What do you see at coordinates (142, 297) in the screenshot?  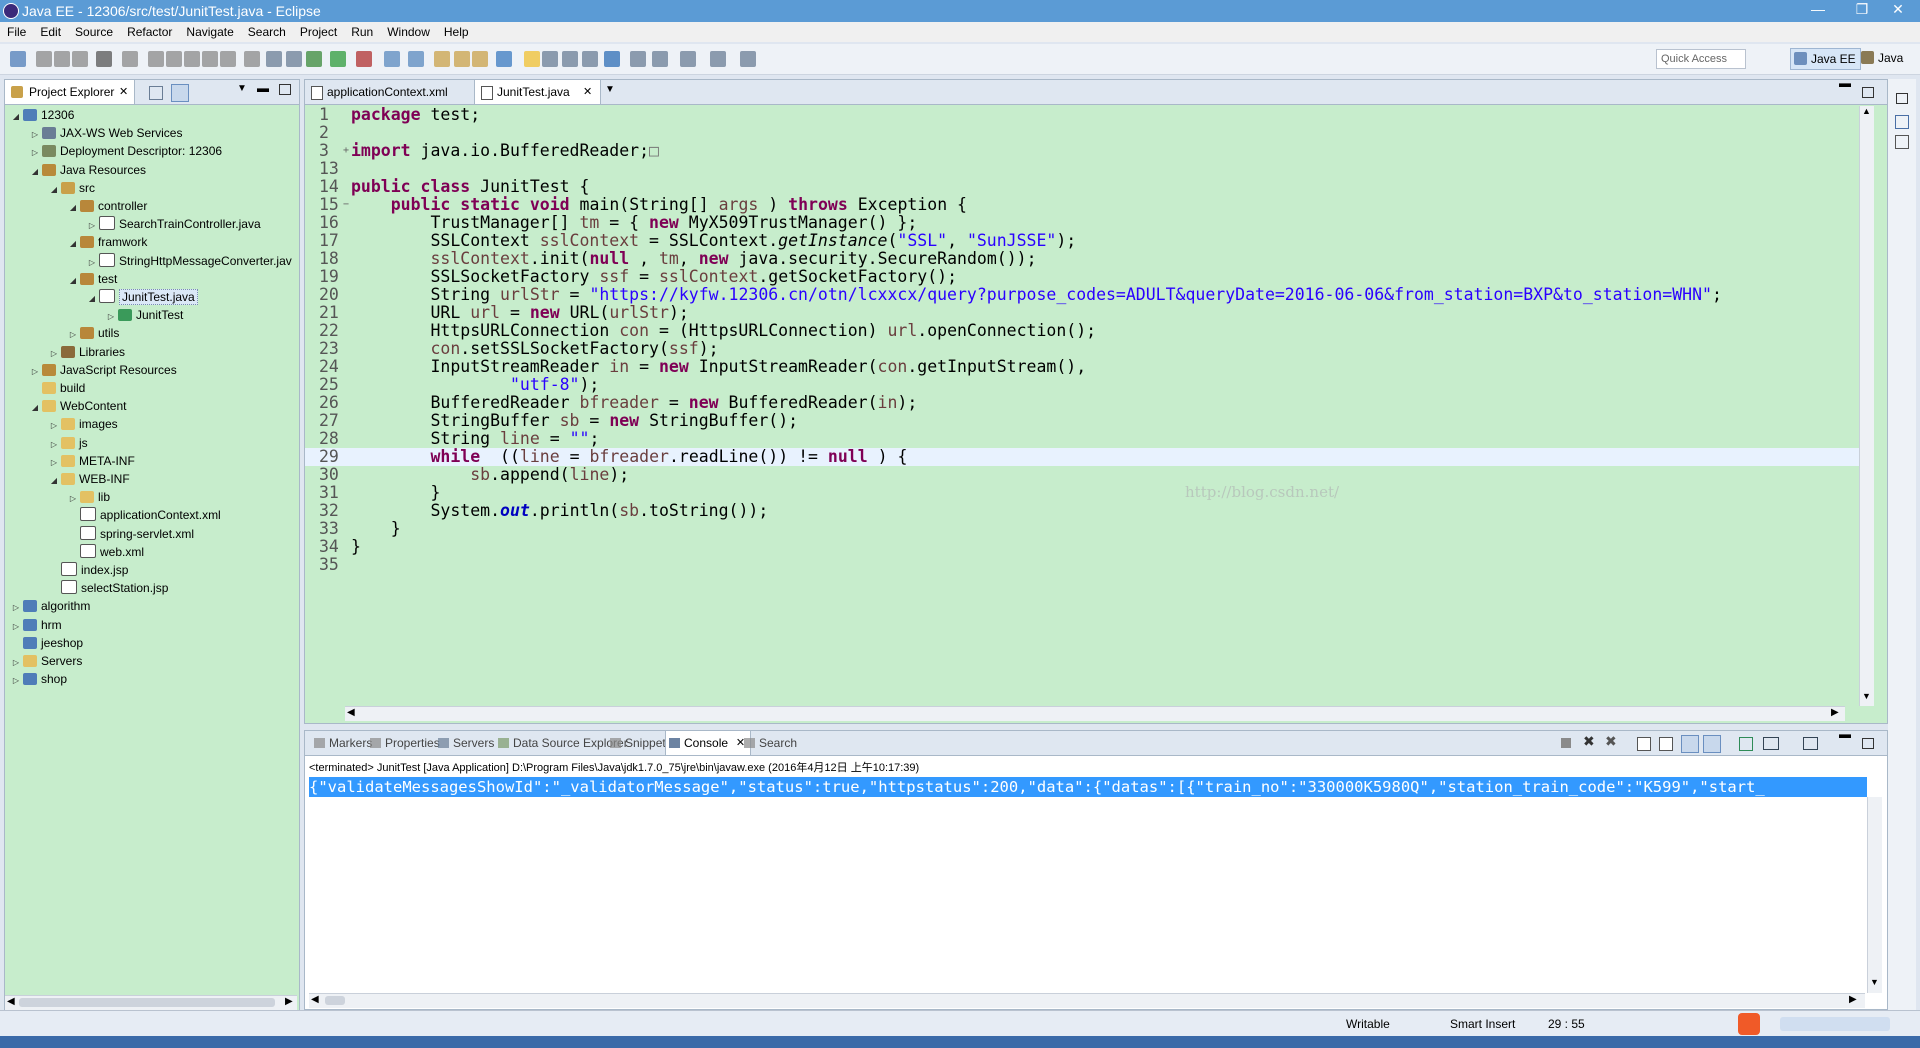 I see `tree-item-junittest-java: ◢ JunitTest.java` at bounding box center [142, 297].